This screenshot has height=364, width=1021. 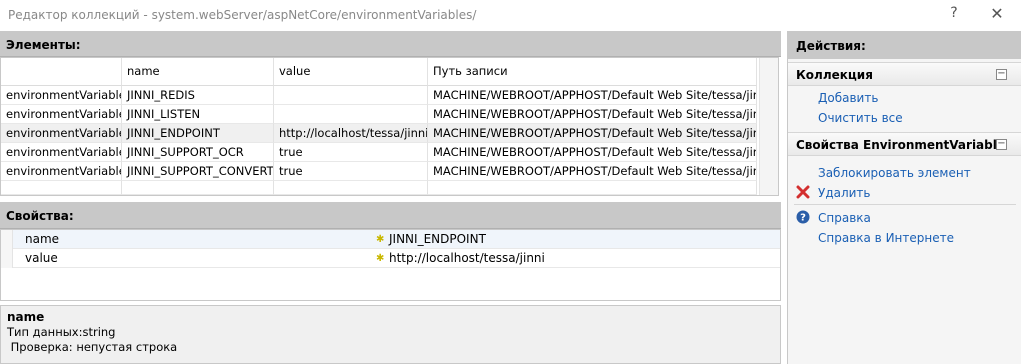 I want to click on collection-section-header: Коллекция −, so click(x=904, y=74).